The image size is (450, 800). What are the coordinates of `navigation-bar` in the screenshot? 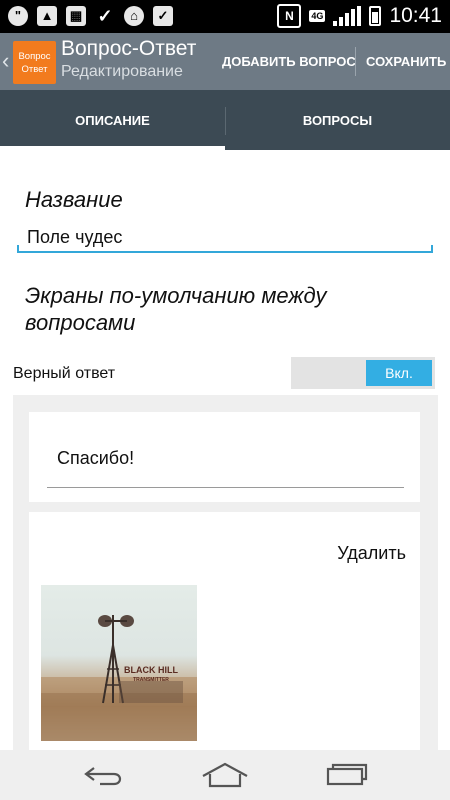 It's located at (225, 775).